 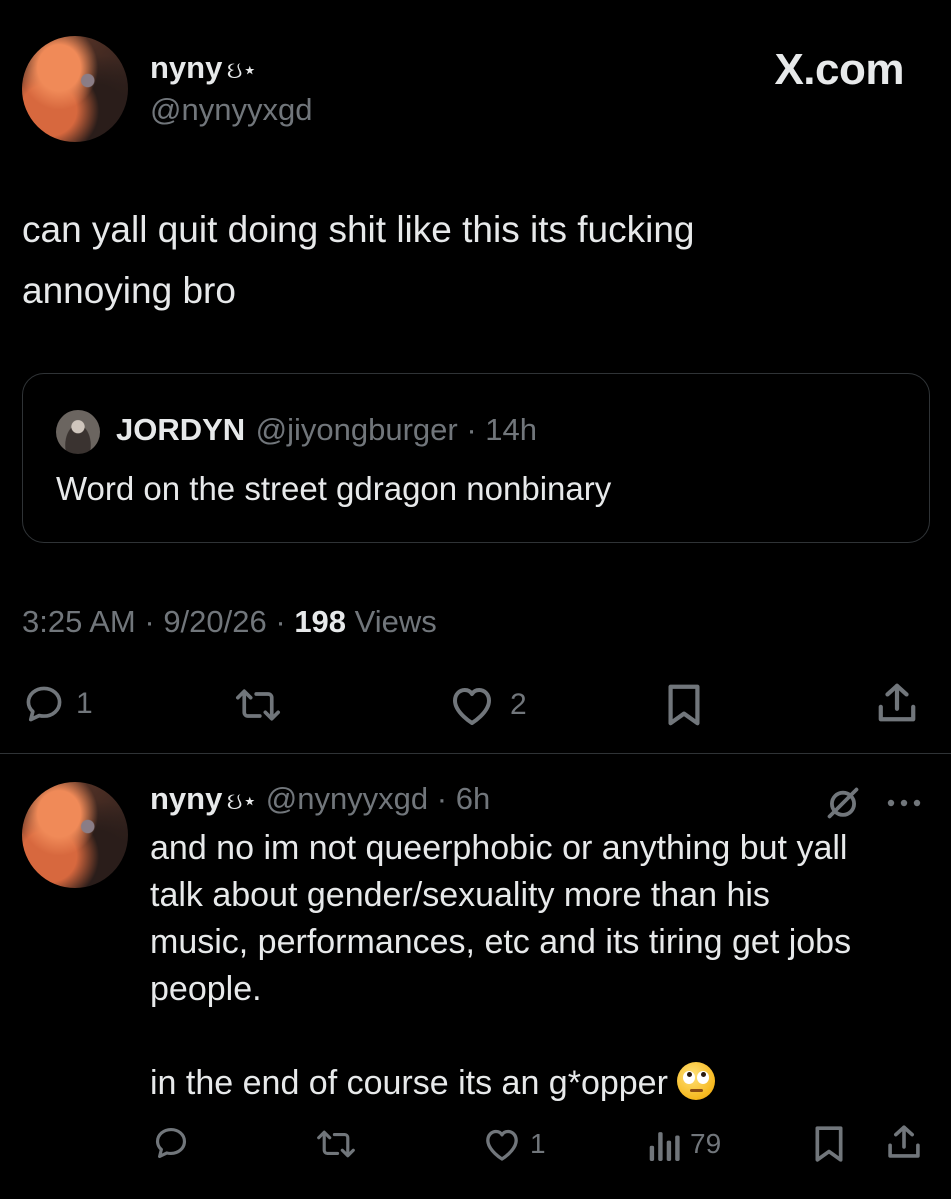 I want to click on reply-time: 6h, so click(x=473, y=798).